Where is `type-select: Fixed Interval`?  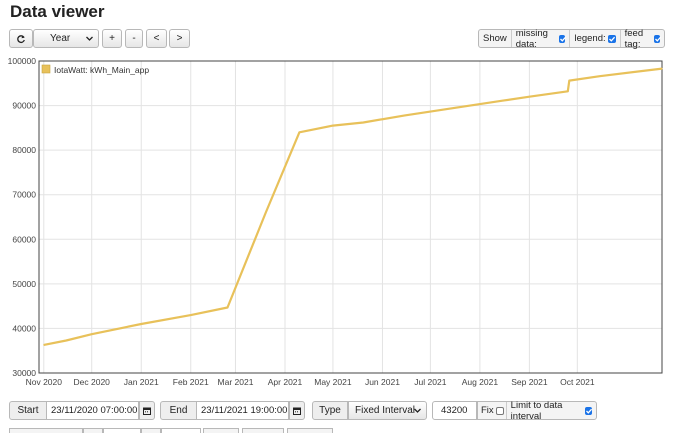
type-select: Fixed Interval is located at coordinates (387, 410).